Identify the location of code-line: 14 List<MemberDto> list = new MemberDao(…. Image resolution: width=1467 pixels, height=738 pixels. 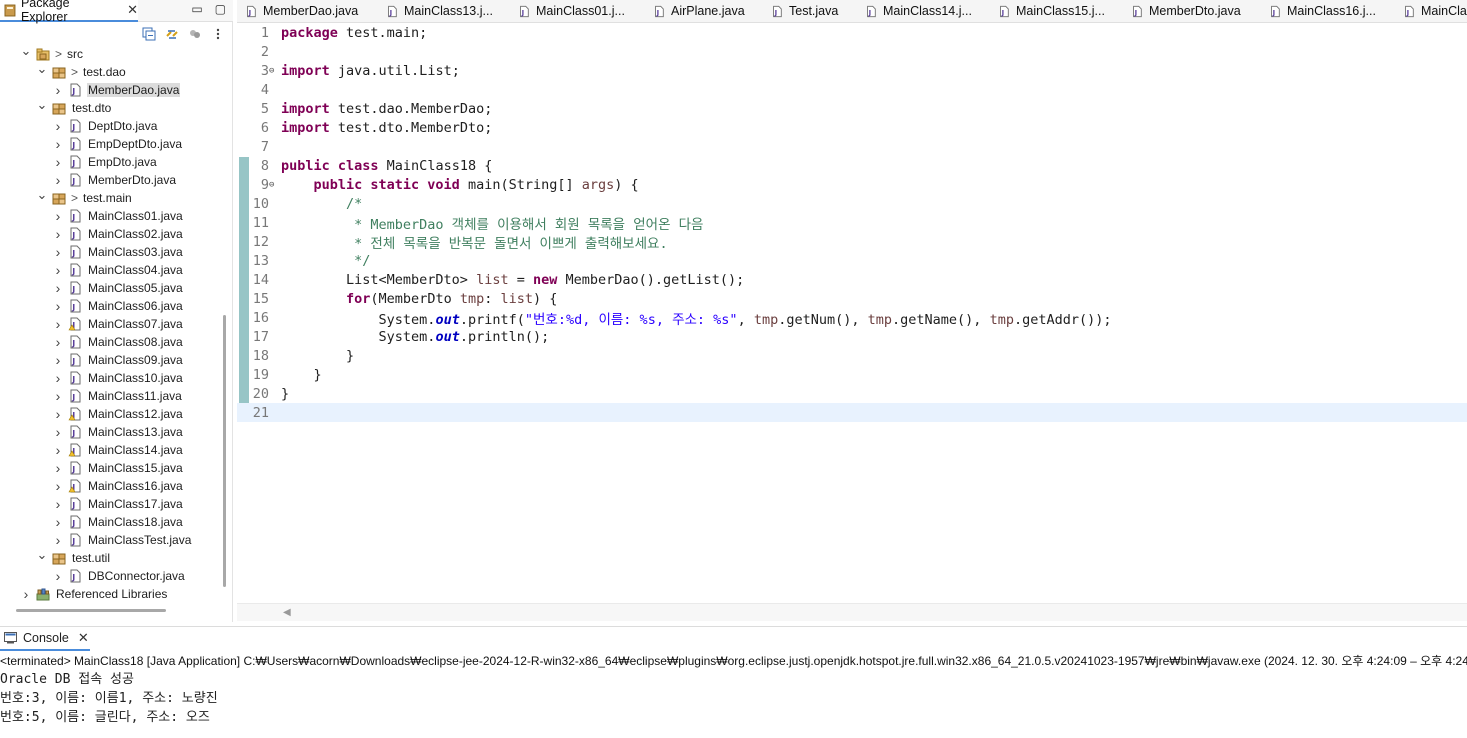
(852, 279).